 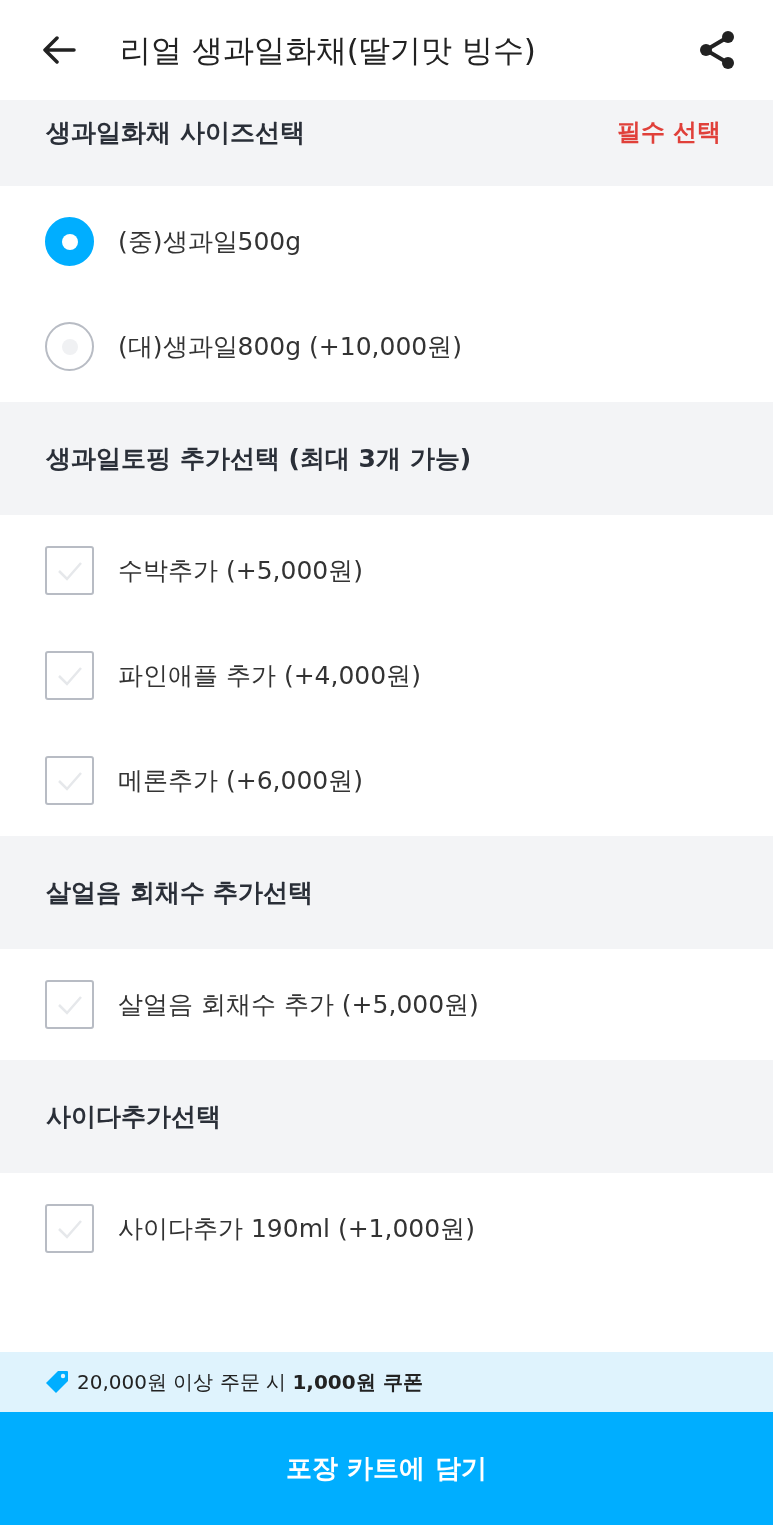 What do you see at coordinates (59, 50) in the screenshot?
I see `back-icon` at bounding box center [59, 50].